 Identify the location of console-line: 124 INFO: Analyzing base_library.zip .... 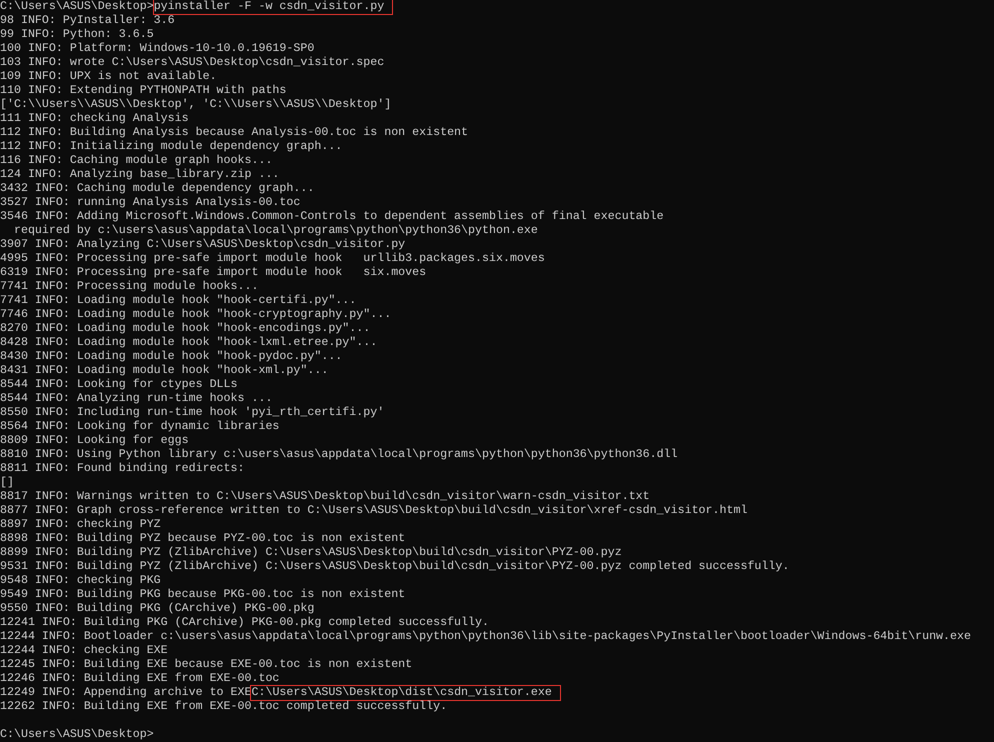
(140, 175).